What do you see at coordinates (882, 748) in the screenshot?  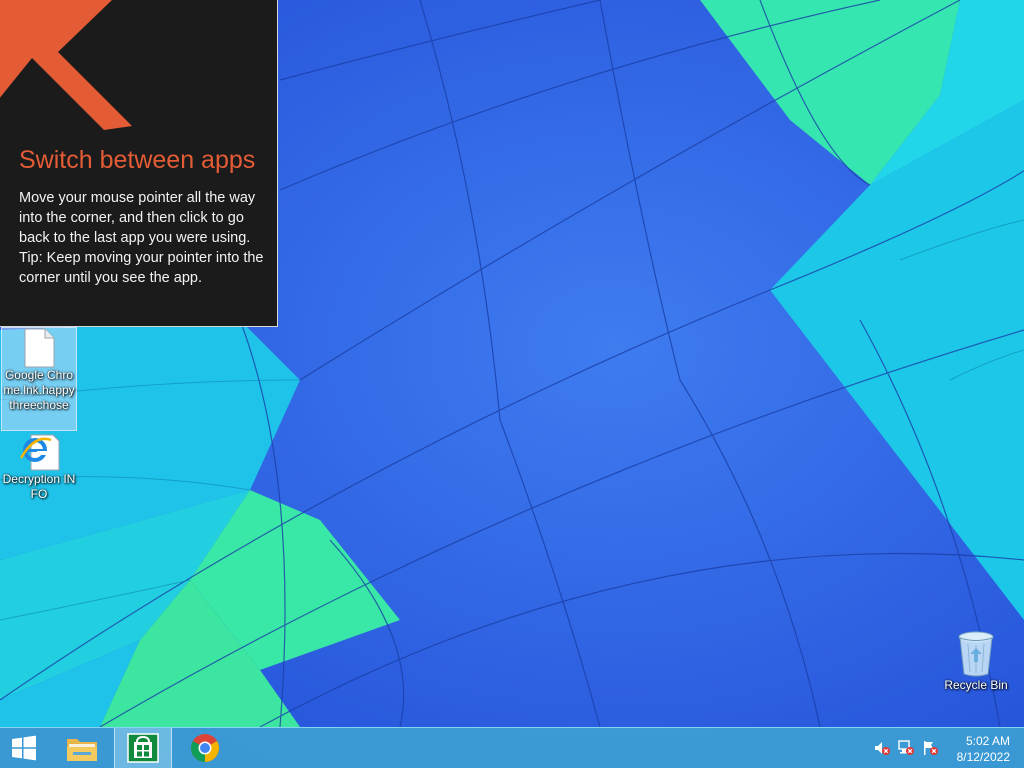 I see `volume-muted-icon` at bounding box center [882, 748].